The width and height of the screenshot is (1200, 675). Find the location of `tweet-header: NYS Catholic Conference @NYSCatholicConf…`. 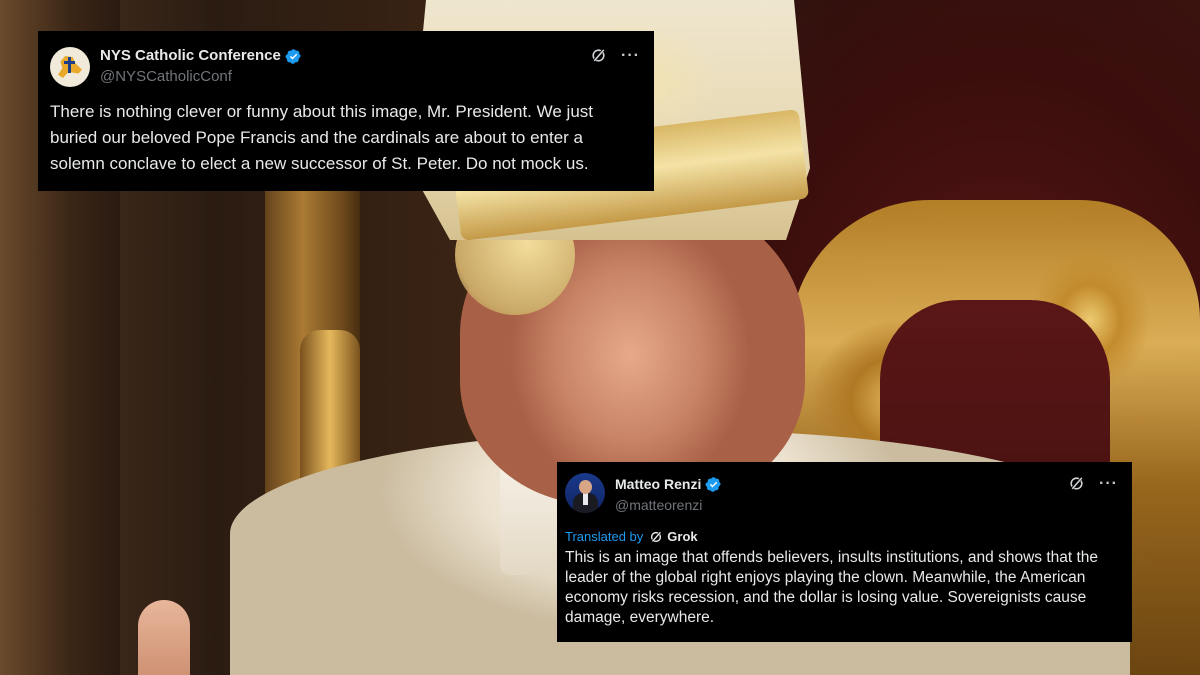

tweet-header: NYS Catholic Conference @NYSCatholicConf… is located at coordinates (345, 67).